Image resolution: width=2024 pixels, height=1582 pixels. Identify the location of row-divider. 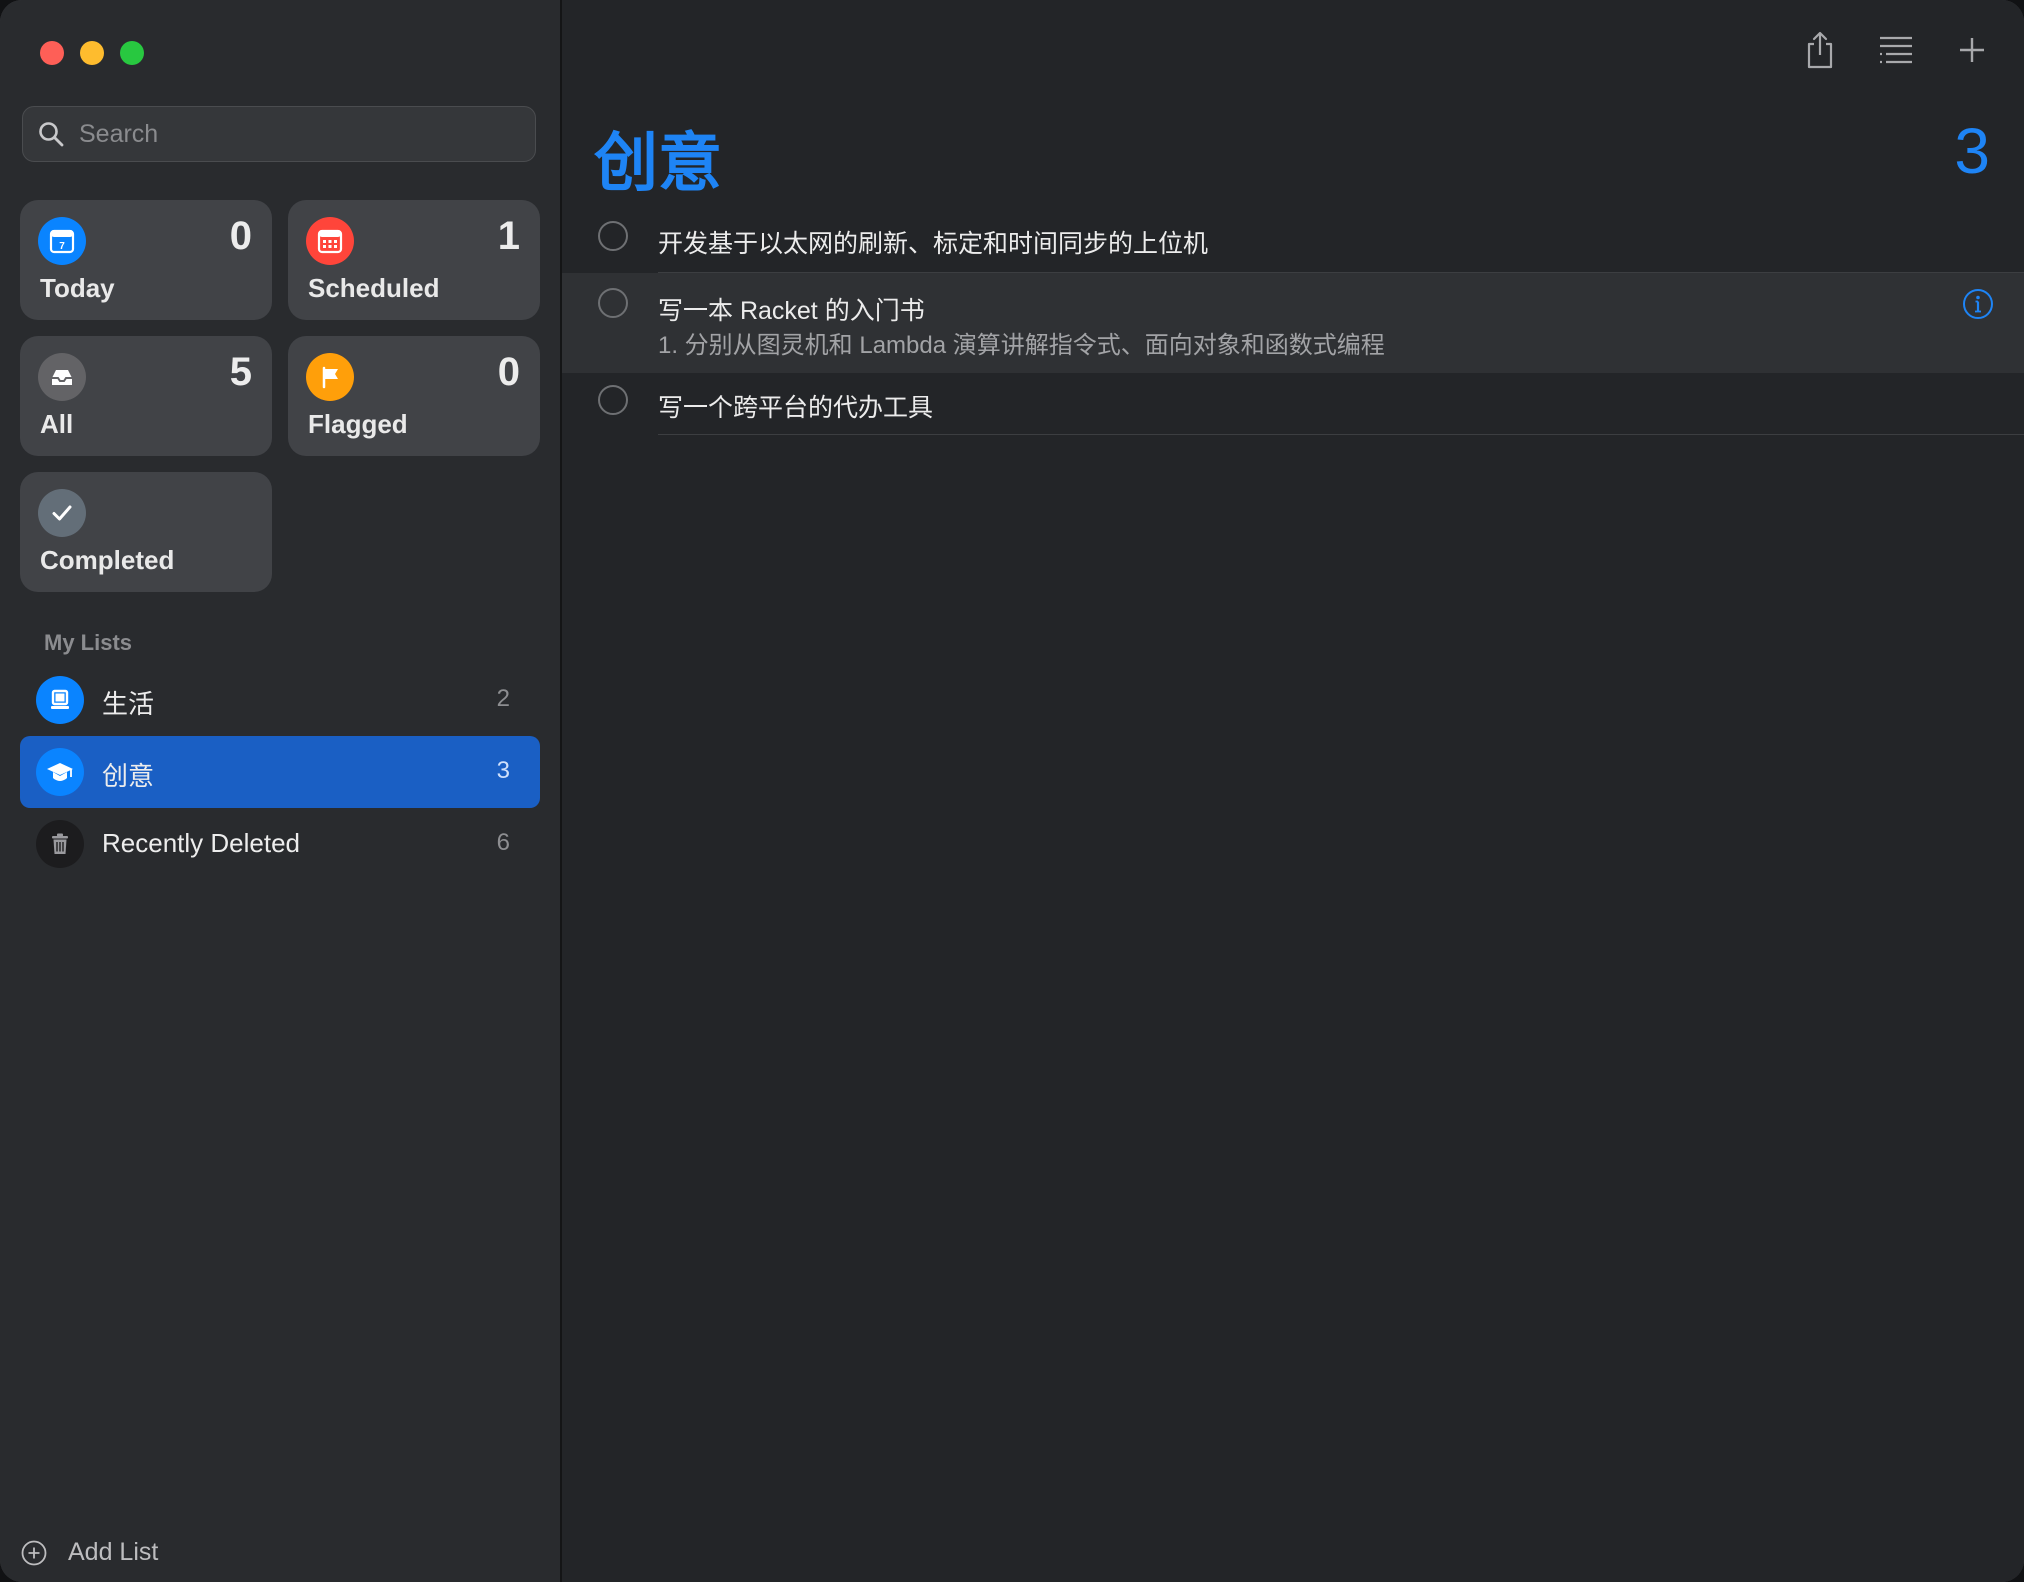
(1341, 434).